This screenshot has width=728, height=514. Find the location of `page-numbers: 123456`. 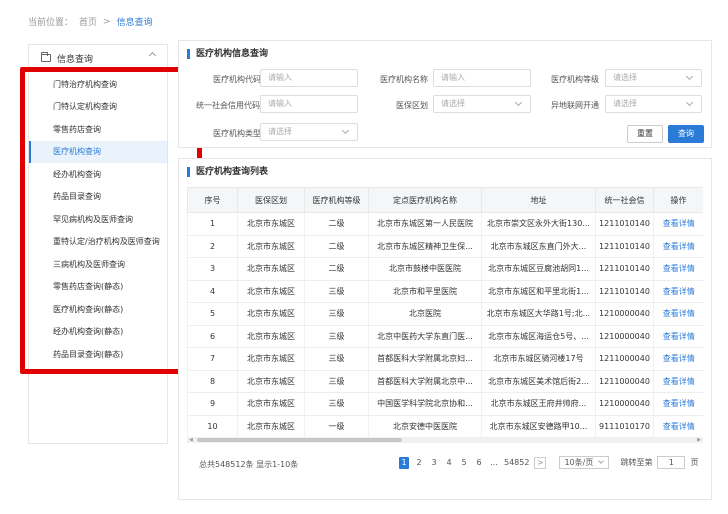

page-numbers: 123456 is located at coordinates (441, 462).